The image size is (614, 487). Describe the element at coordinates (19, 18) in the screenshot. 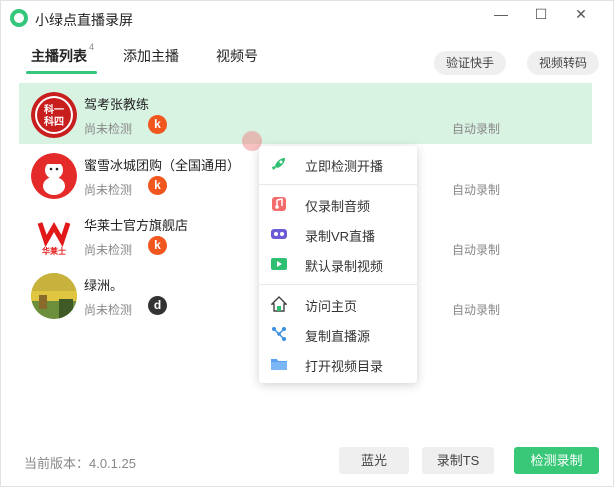

I see `app-logo-icon` at that location.